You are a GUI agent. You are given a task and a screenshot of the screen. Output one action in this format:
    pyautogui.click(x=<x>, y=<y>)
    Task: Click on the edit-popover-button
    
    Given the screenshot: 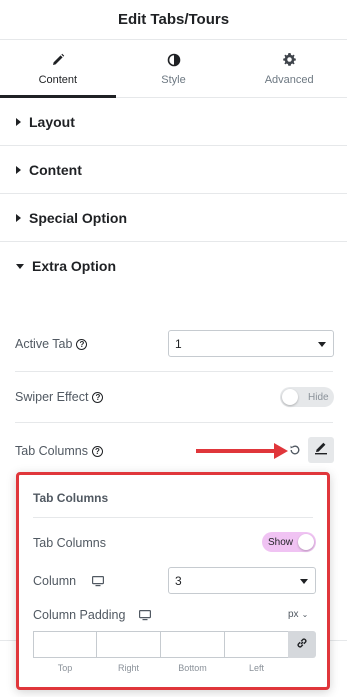 What is the action you would take?
    pyautogui.click(x=321, y=450)
    